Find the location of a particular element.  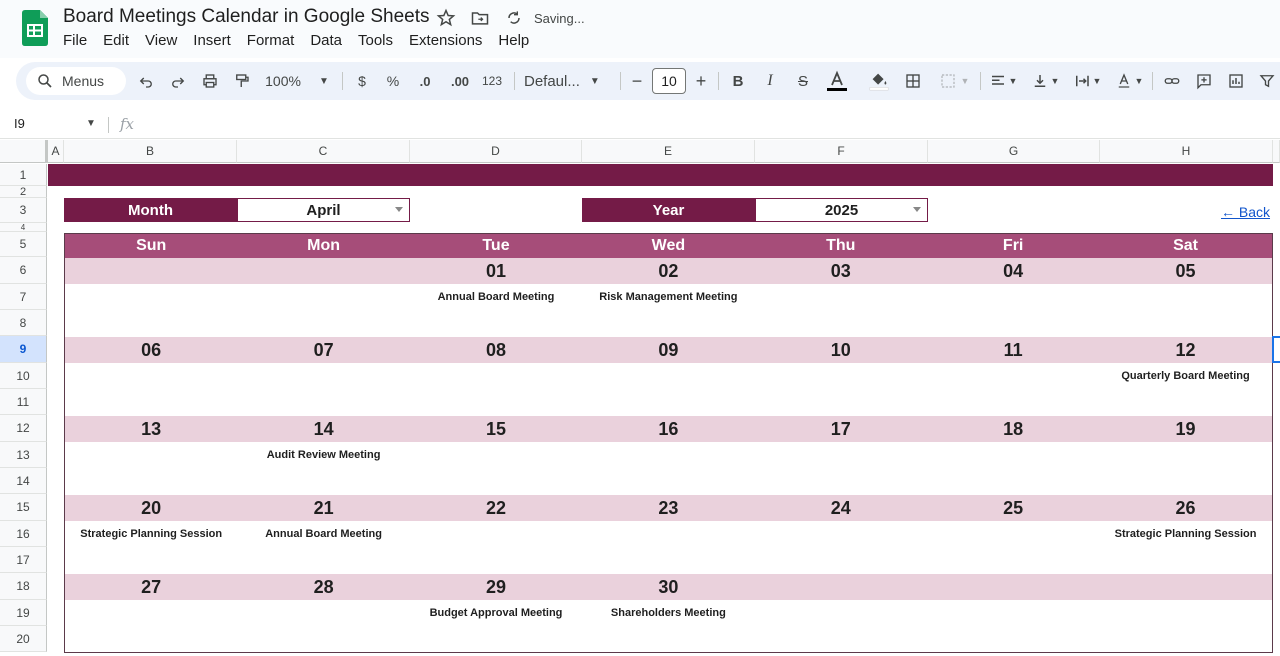

event-cell: Strategic Planning Session is located at coordinates (1185, 534).